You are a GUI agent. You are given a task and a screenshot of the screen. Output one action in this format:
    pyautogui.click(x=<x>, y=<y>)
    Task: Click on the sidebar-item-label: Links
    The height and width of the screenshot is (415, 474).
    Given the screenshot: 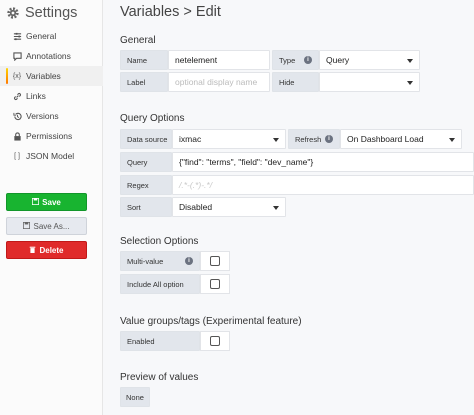 What is the action you would take?
    pyautogui.click(x=36, y=96)
    